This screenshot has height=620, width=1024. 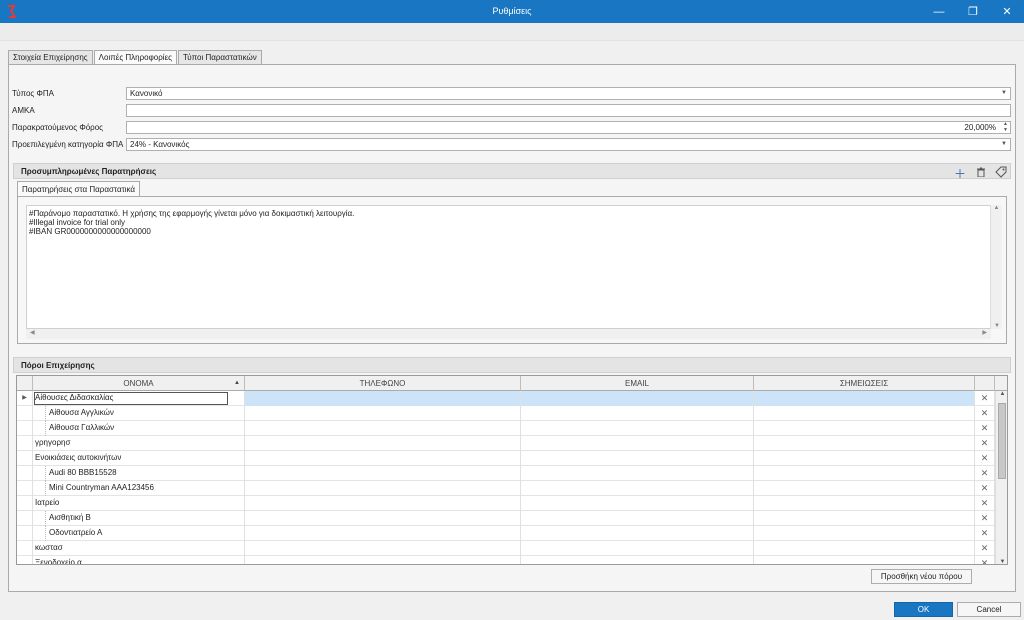 What do you see at coordinates (923, 609) in the screenshot?
I see `ok-button: OK` at bounding box center [923, 609].